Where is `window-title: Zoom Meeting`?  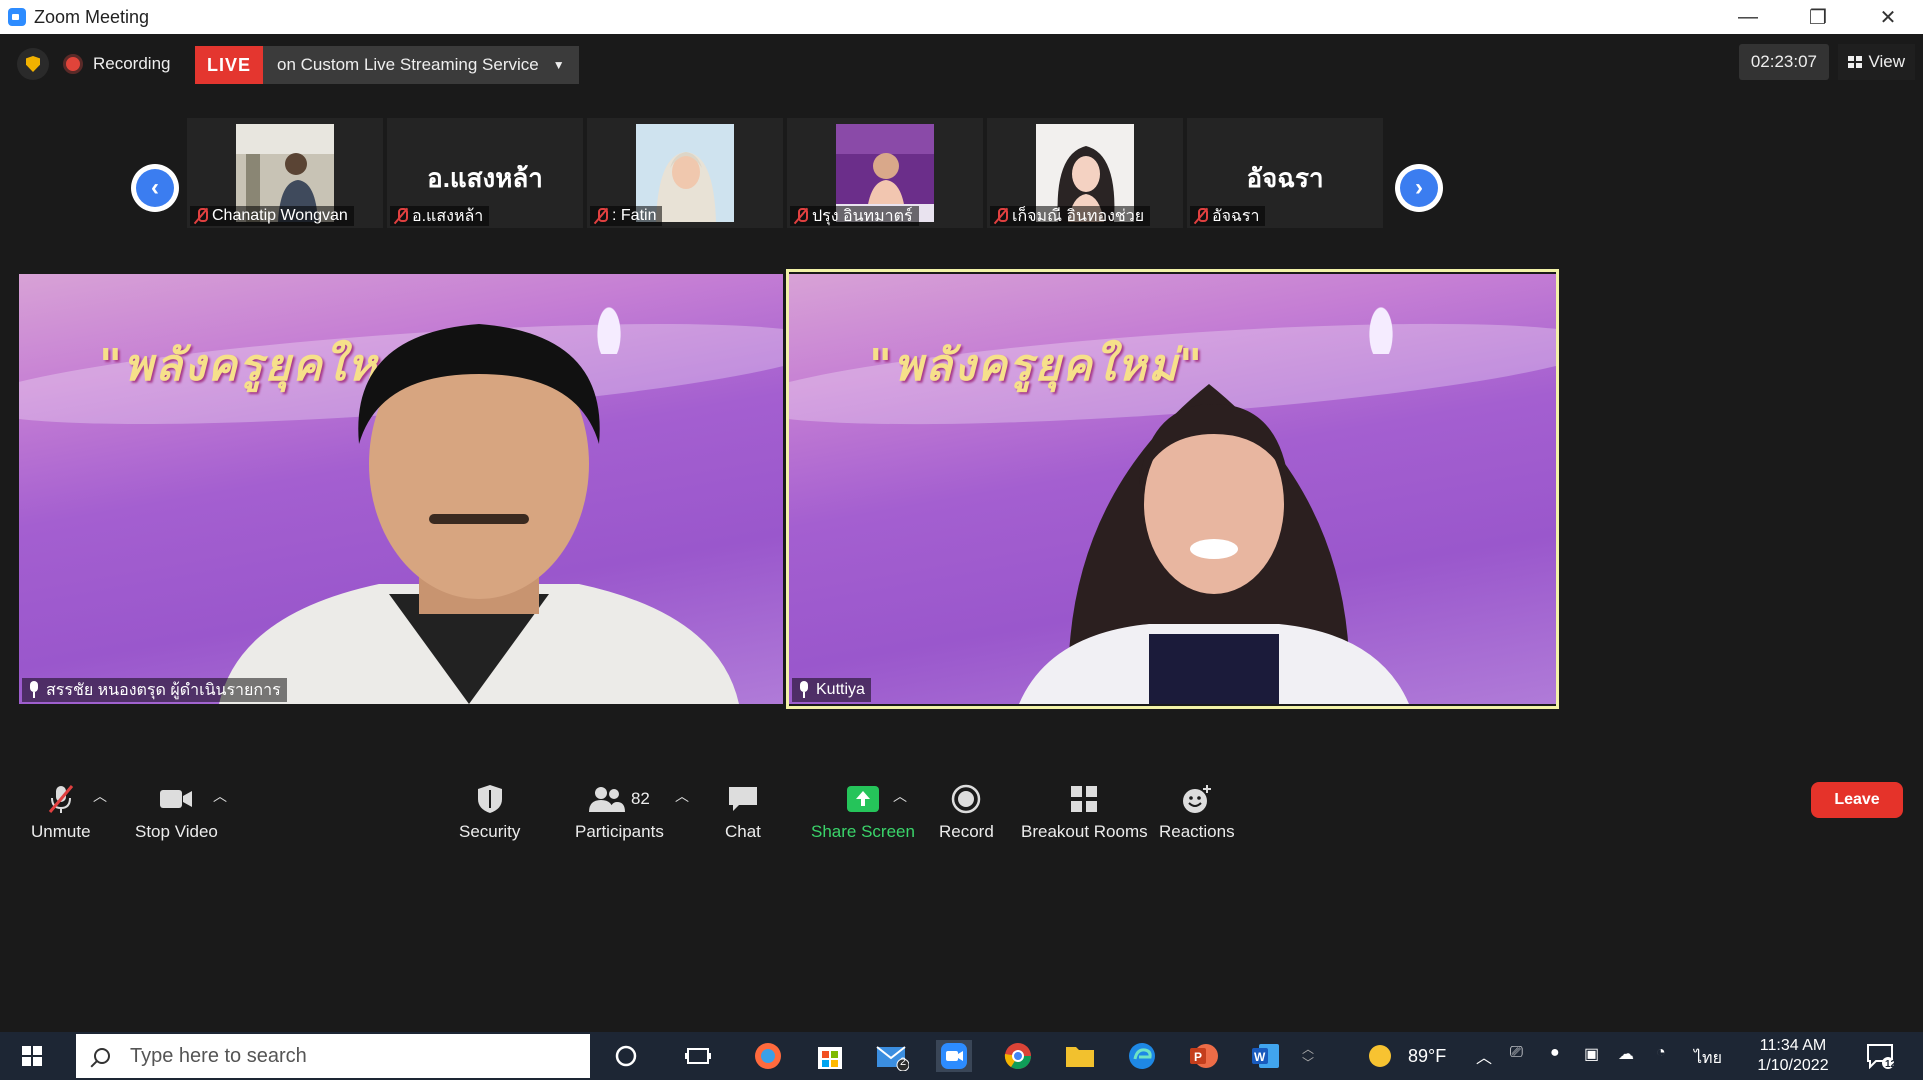
window-title: Zoom Meeting is located at coordinates (92, 16).